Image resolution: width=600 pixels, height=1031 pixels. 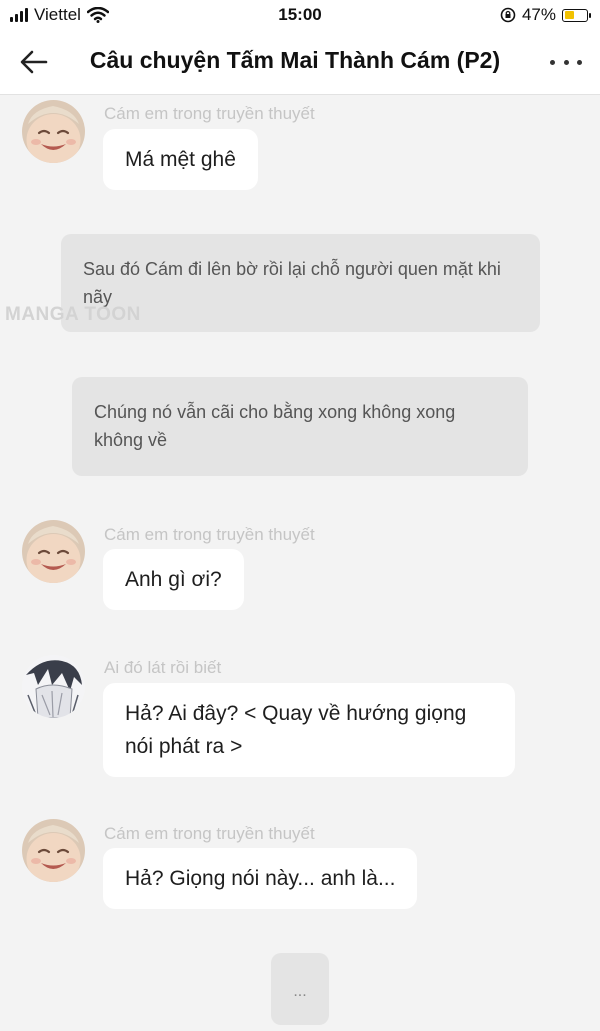 I want to click on back-arrow-icon, so click(x=34, y=62).